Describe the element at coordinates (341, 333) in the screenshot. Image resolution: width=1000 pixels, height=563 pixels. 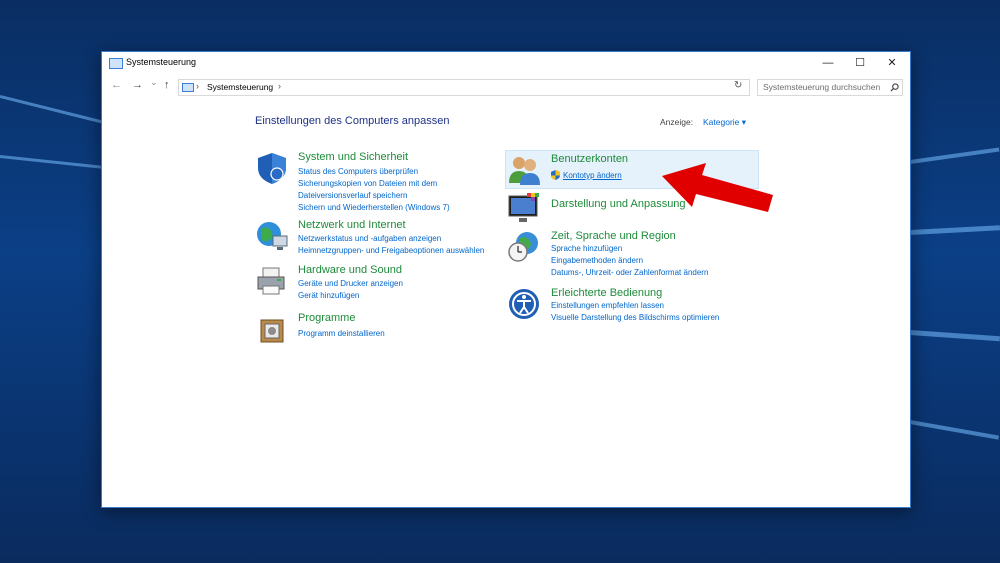
I see `link-uninstall-program: Programm deinstallieren` at that location.